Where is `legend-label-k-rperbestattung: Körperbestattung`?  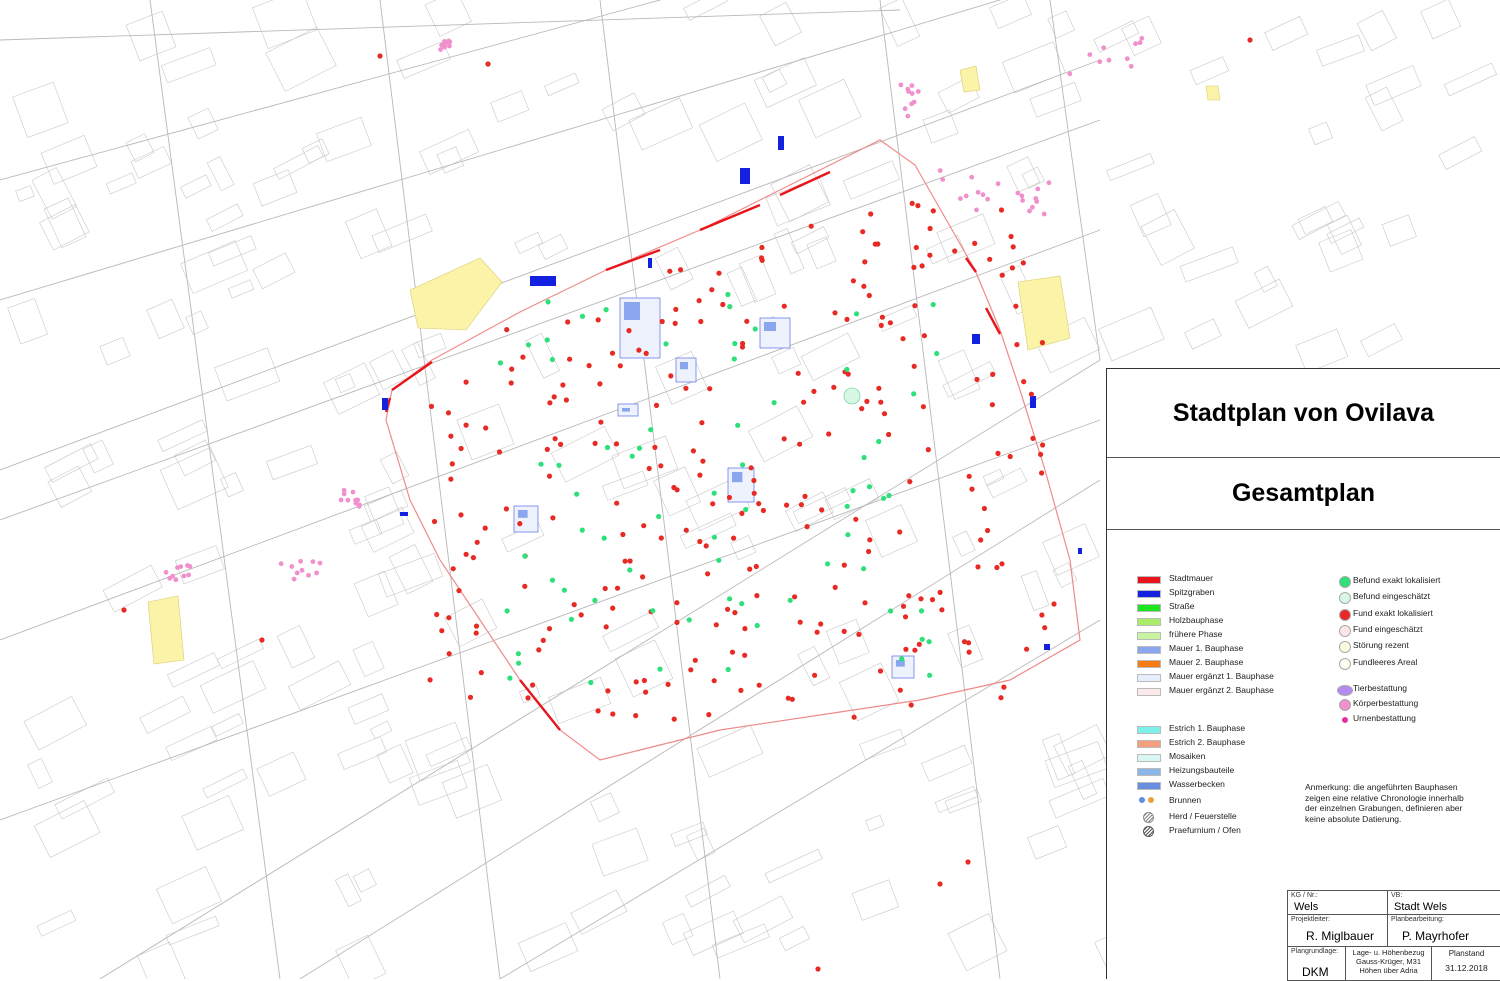
legend-label-k-rperbestattung: Körperbestattung is located at coordinates (1386, 703).